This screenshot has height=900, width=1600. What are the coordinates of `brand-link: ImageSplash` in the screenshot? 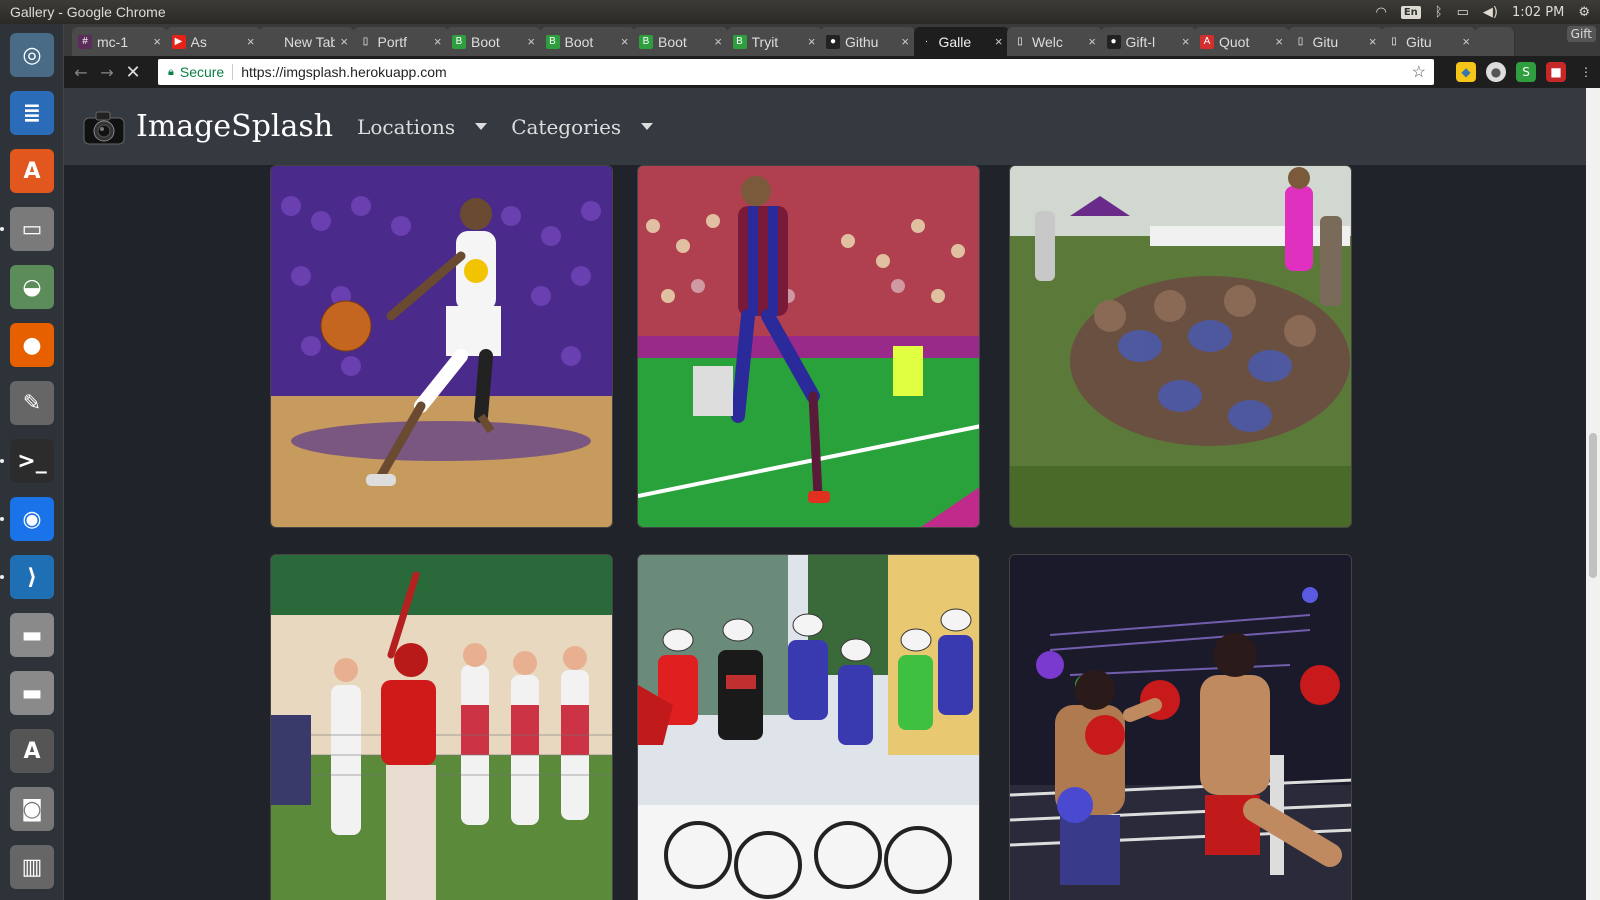 It's located at (207, 127).